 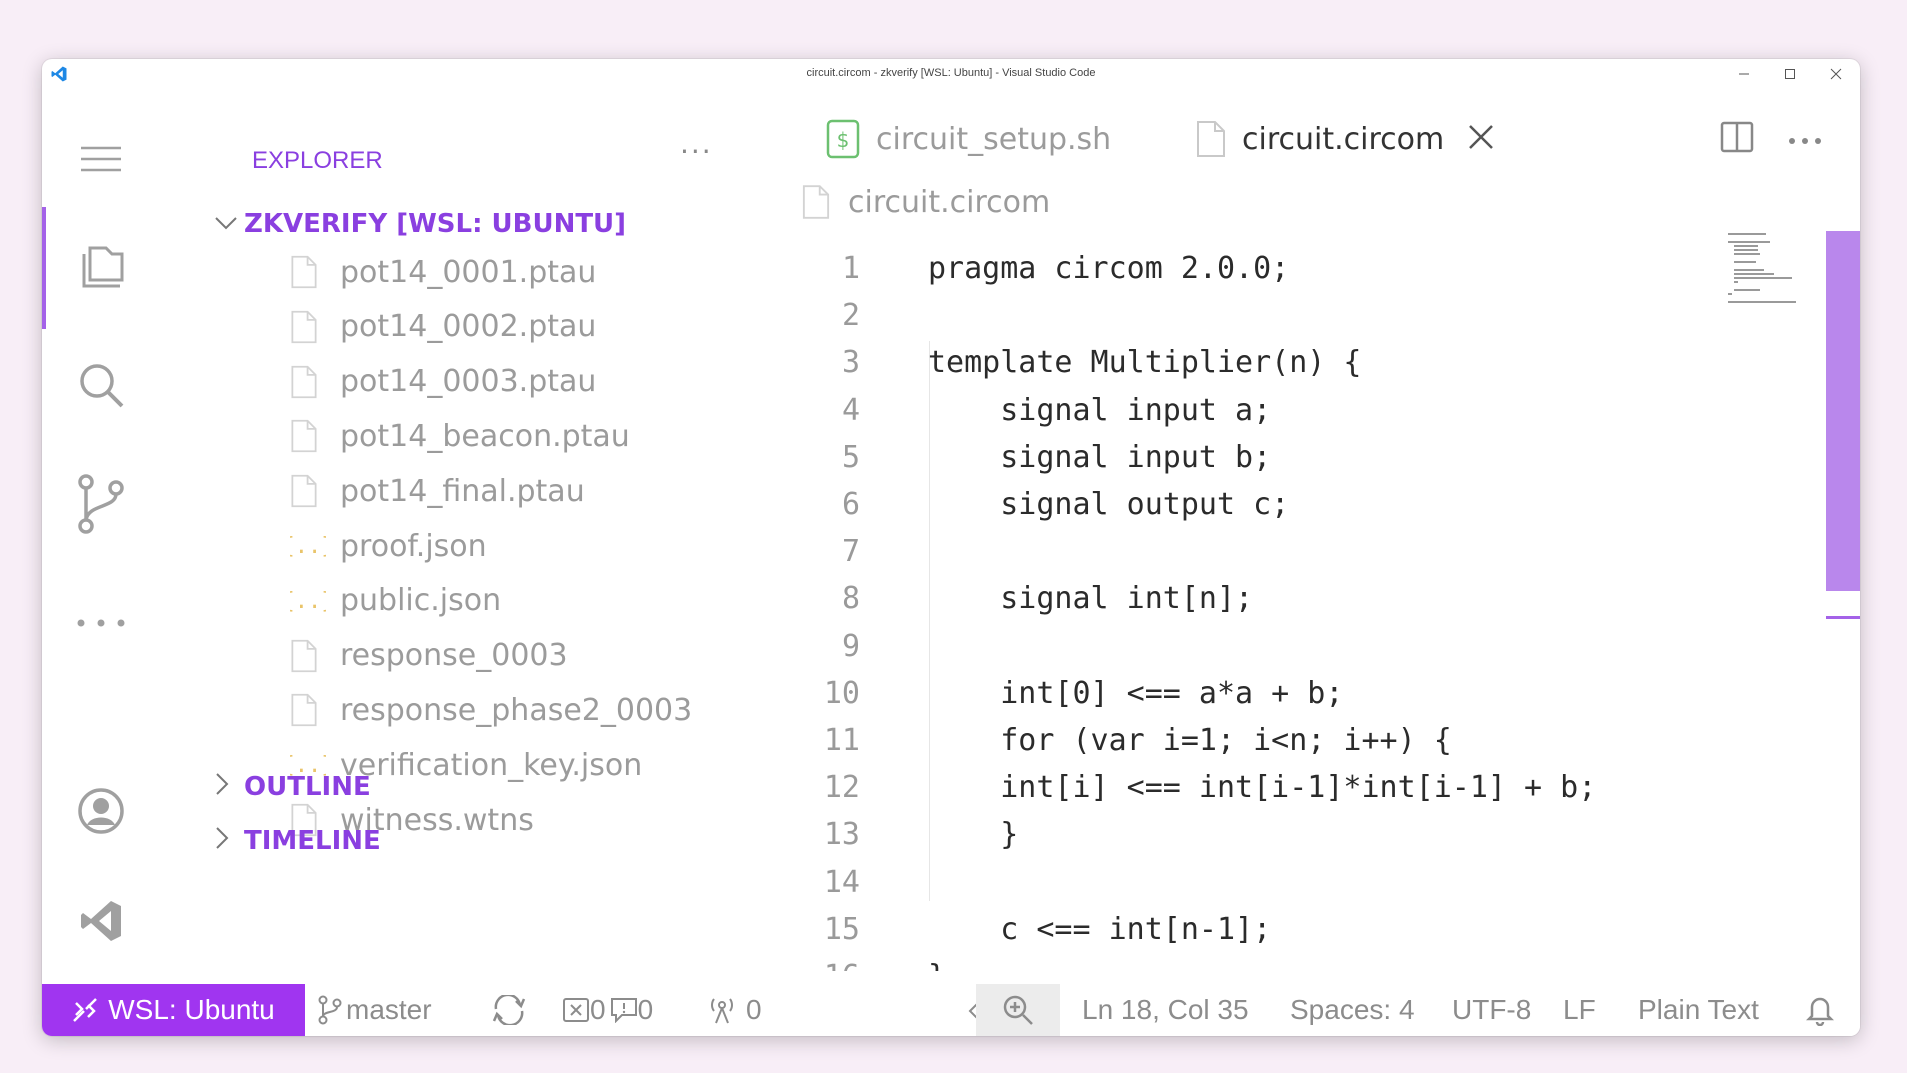 I want to click on code-line: 3 template Multiplier(n) {, so click(x=1260, y=362).